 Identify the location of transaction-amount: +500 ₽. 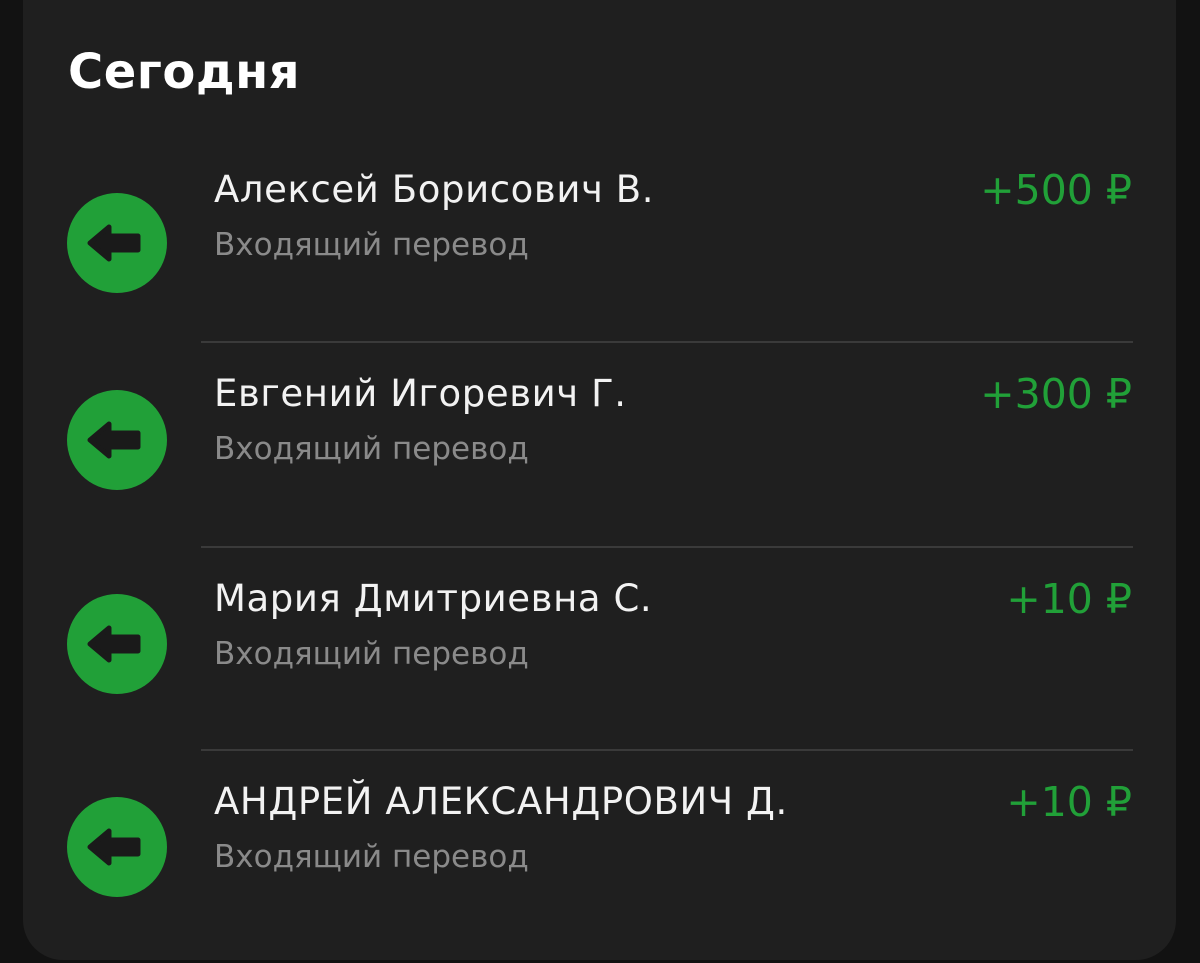
(1056, 190).